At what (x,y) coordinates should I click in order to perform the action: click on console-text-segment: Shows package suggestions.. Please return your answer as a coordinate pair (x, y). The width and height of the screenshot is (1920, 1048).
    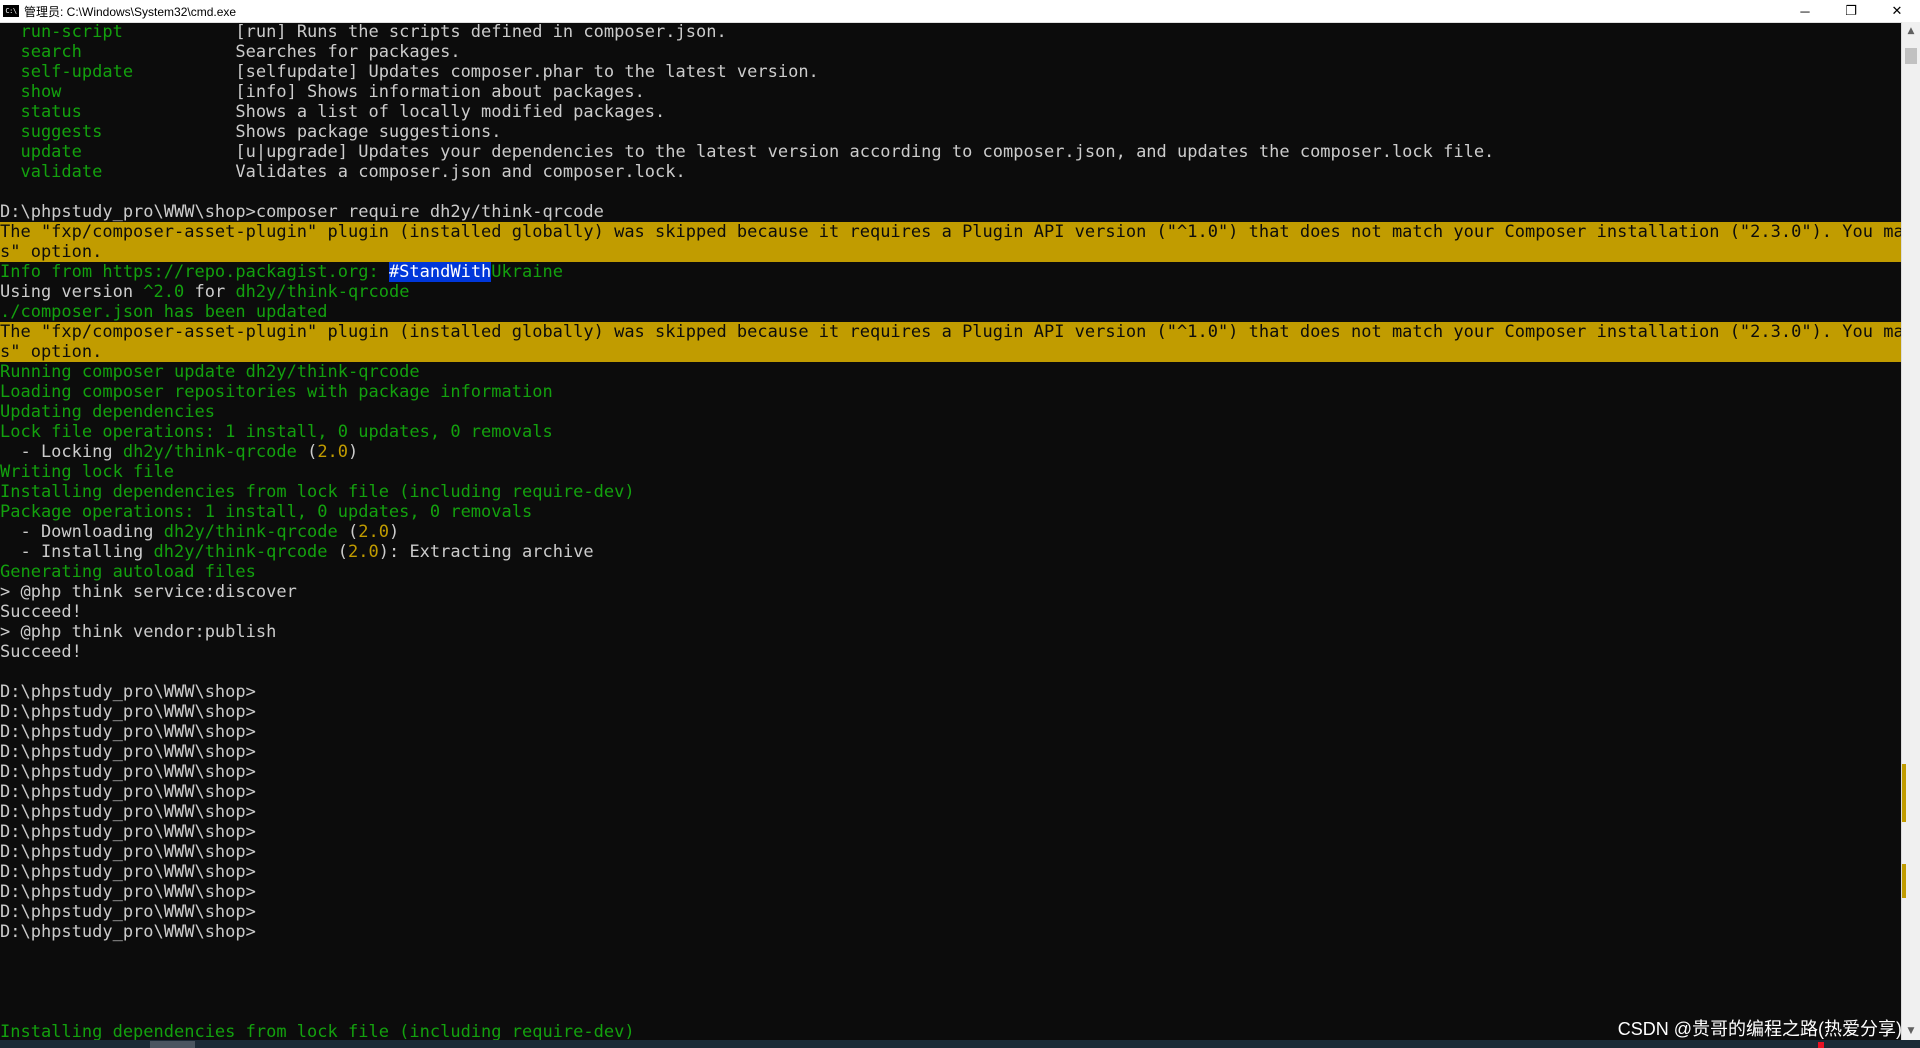
    Looking at the image, I should click on (368, 132).